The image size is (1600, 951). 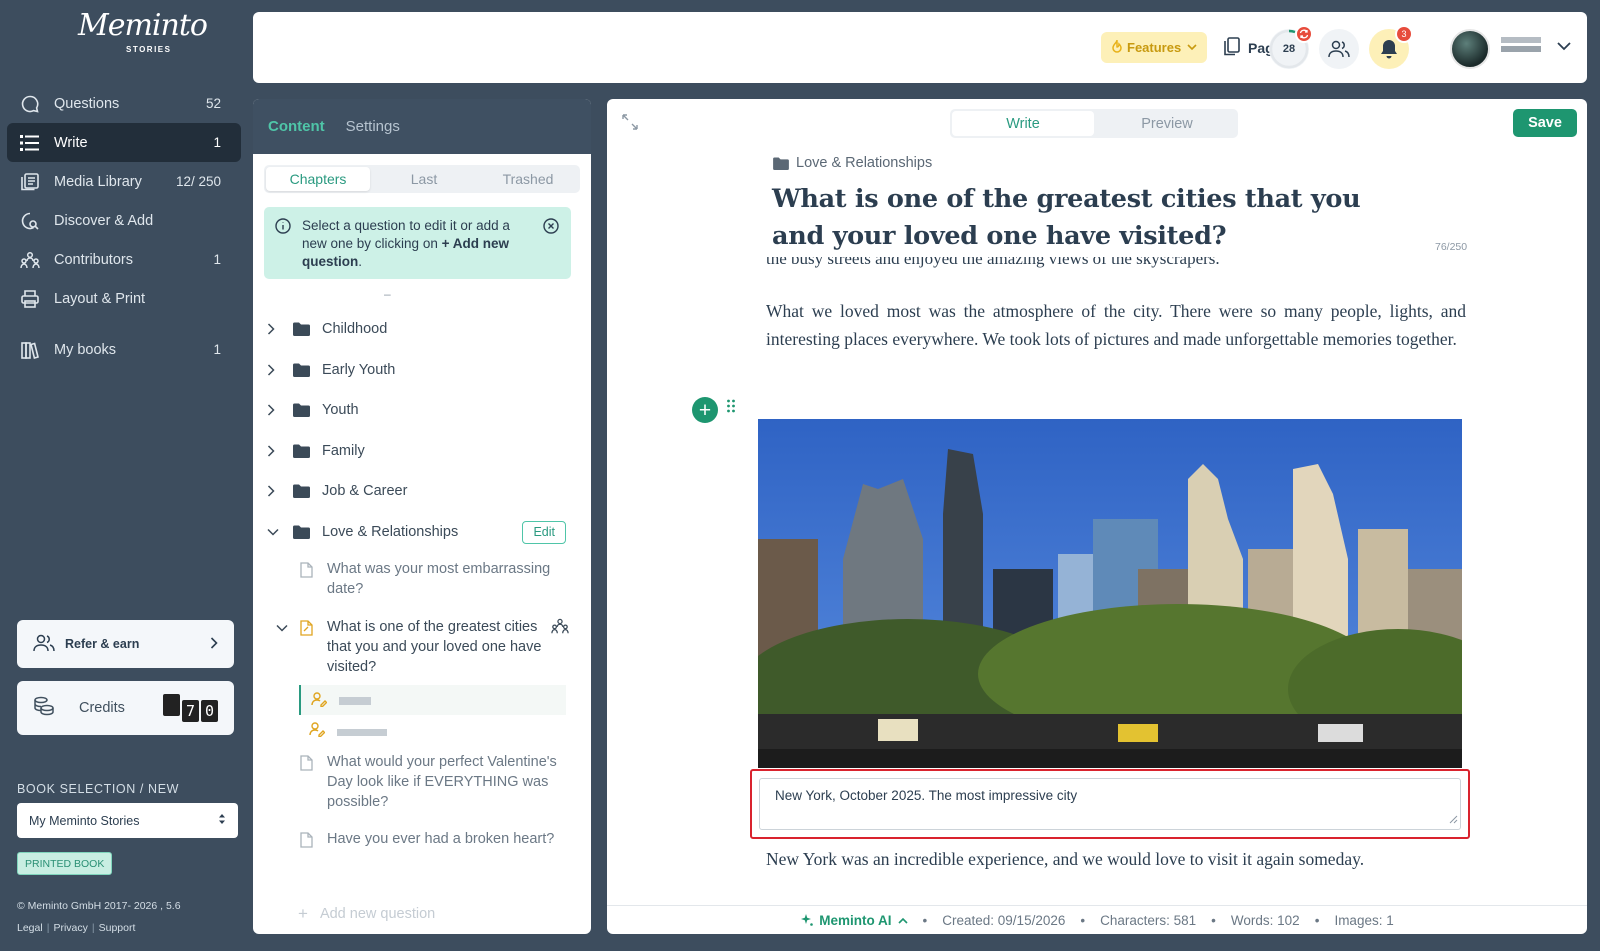 I want to click on breadcrumb-chapter: Love & Relationships, so click(x=864, y=163).